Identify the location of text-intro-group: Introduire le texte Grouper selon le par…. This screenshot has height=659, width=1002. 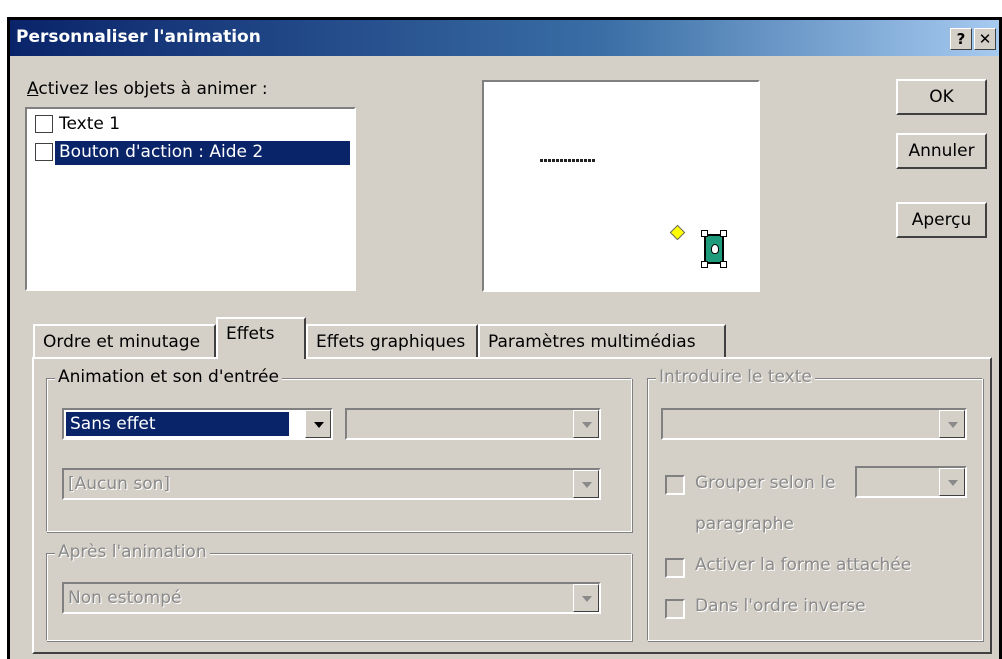
(815, 504).